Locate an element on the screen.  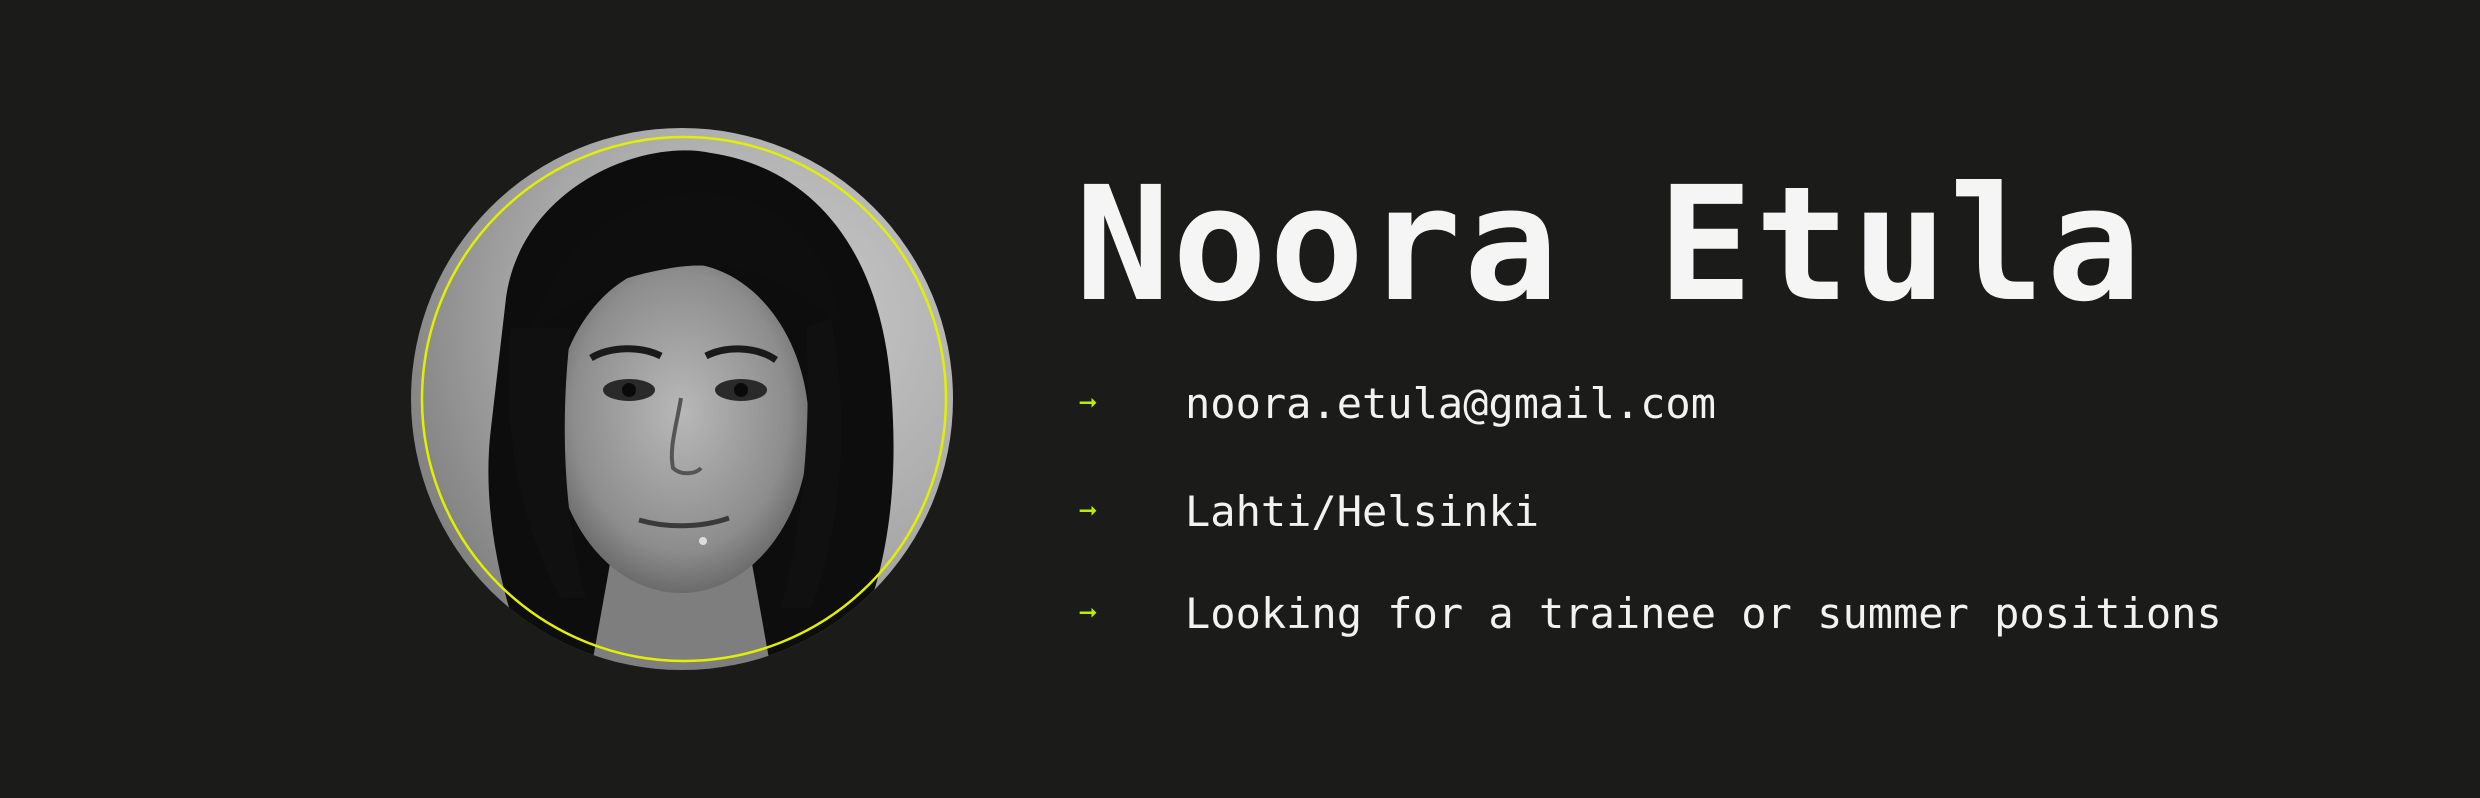
detail-location: ➞ Lahti/Helsinki is located at coordinates (1307, 512).